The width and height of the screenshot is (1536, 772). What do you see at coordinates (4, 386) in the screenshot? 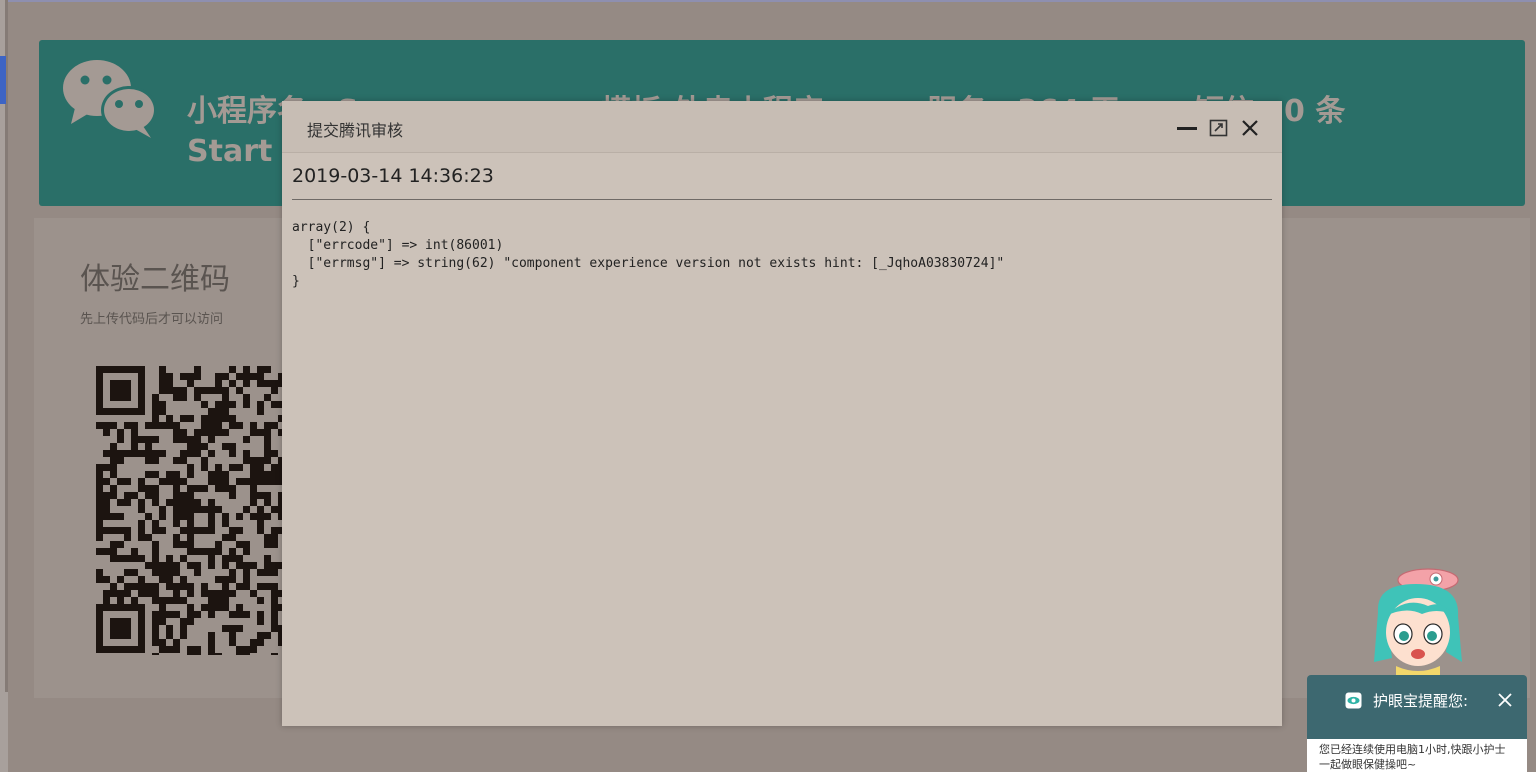
I see `left-sidebar-edge` at bounding box center [4, 386].